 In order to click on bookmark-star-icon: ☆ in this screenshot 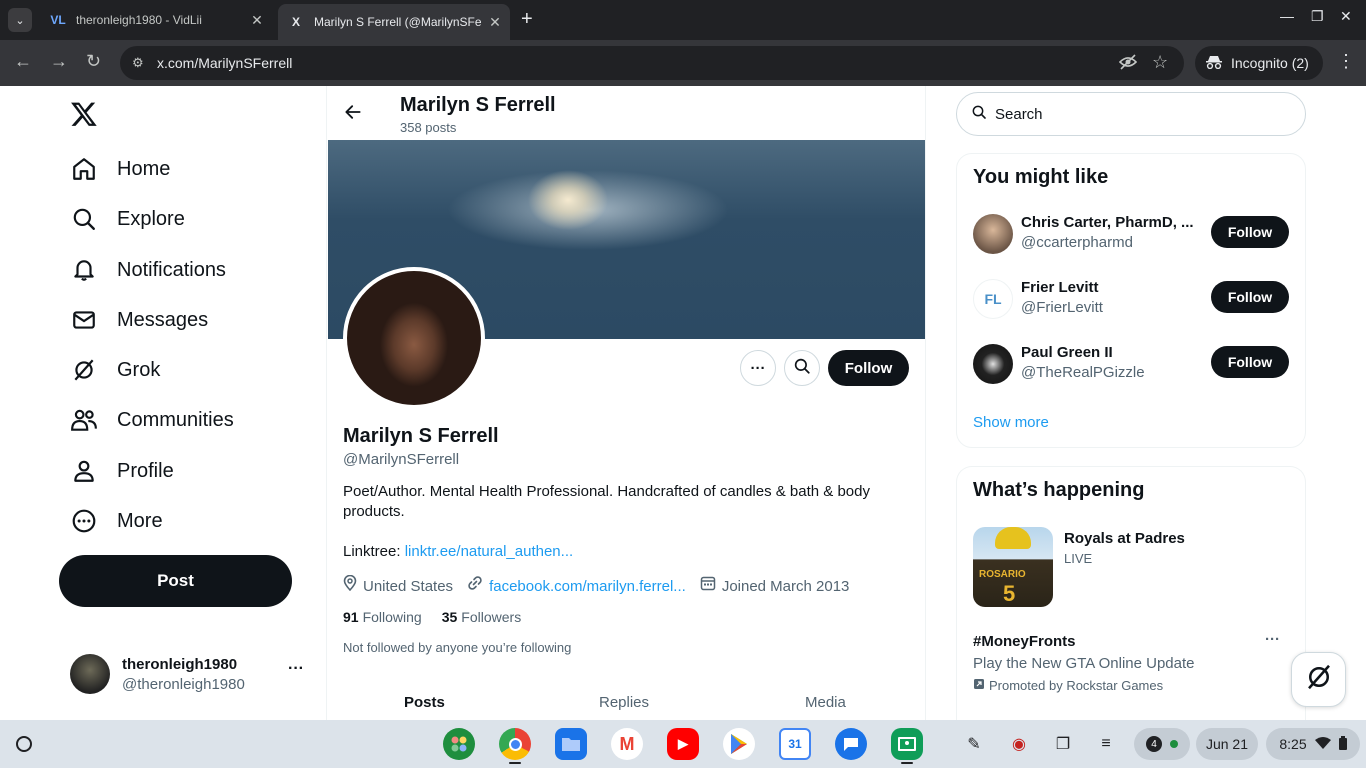, I will do `click(1160, 62)`.